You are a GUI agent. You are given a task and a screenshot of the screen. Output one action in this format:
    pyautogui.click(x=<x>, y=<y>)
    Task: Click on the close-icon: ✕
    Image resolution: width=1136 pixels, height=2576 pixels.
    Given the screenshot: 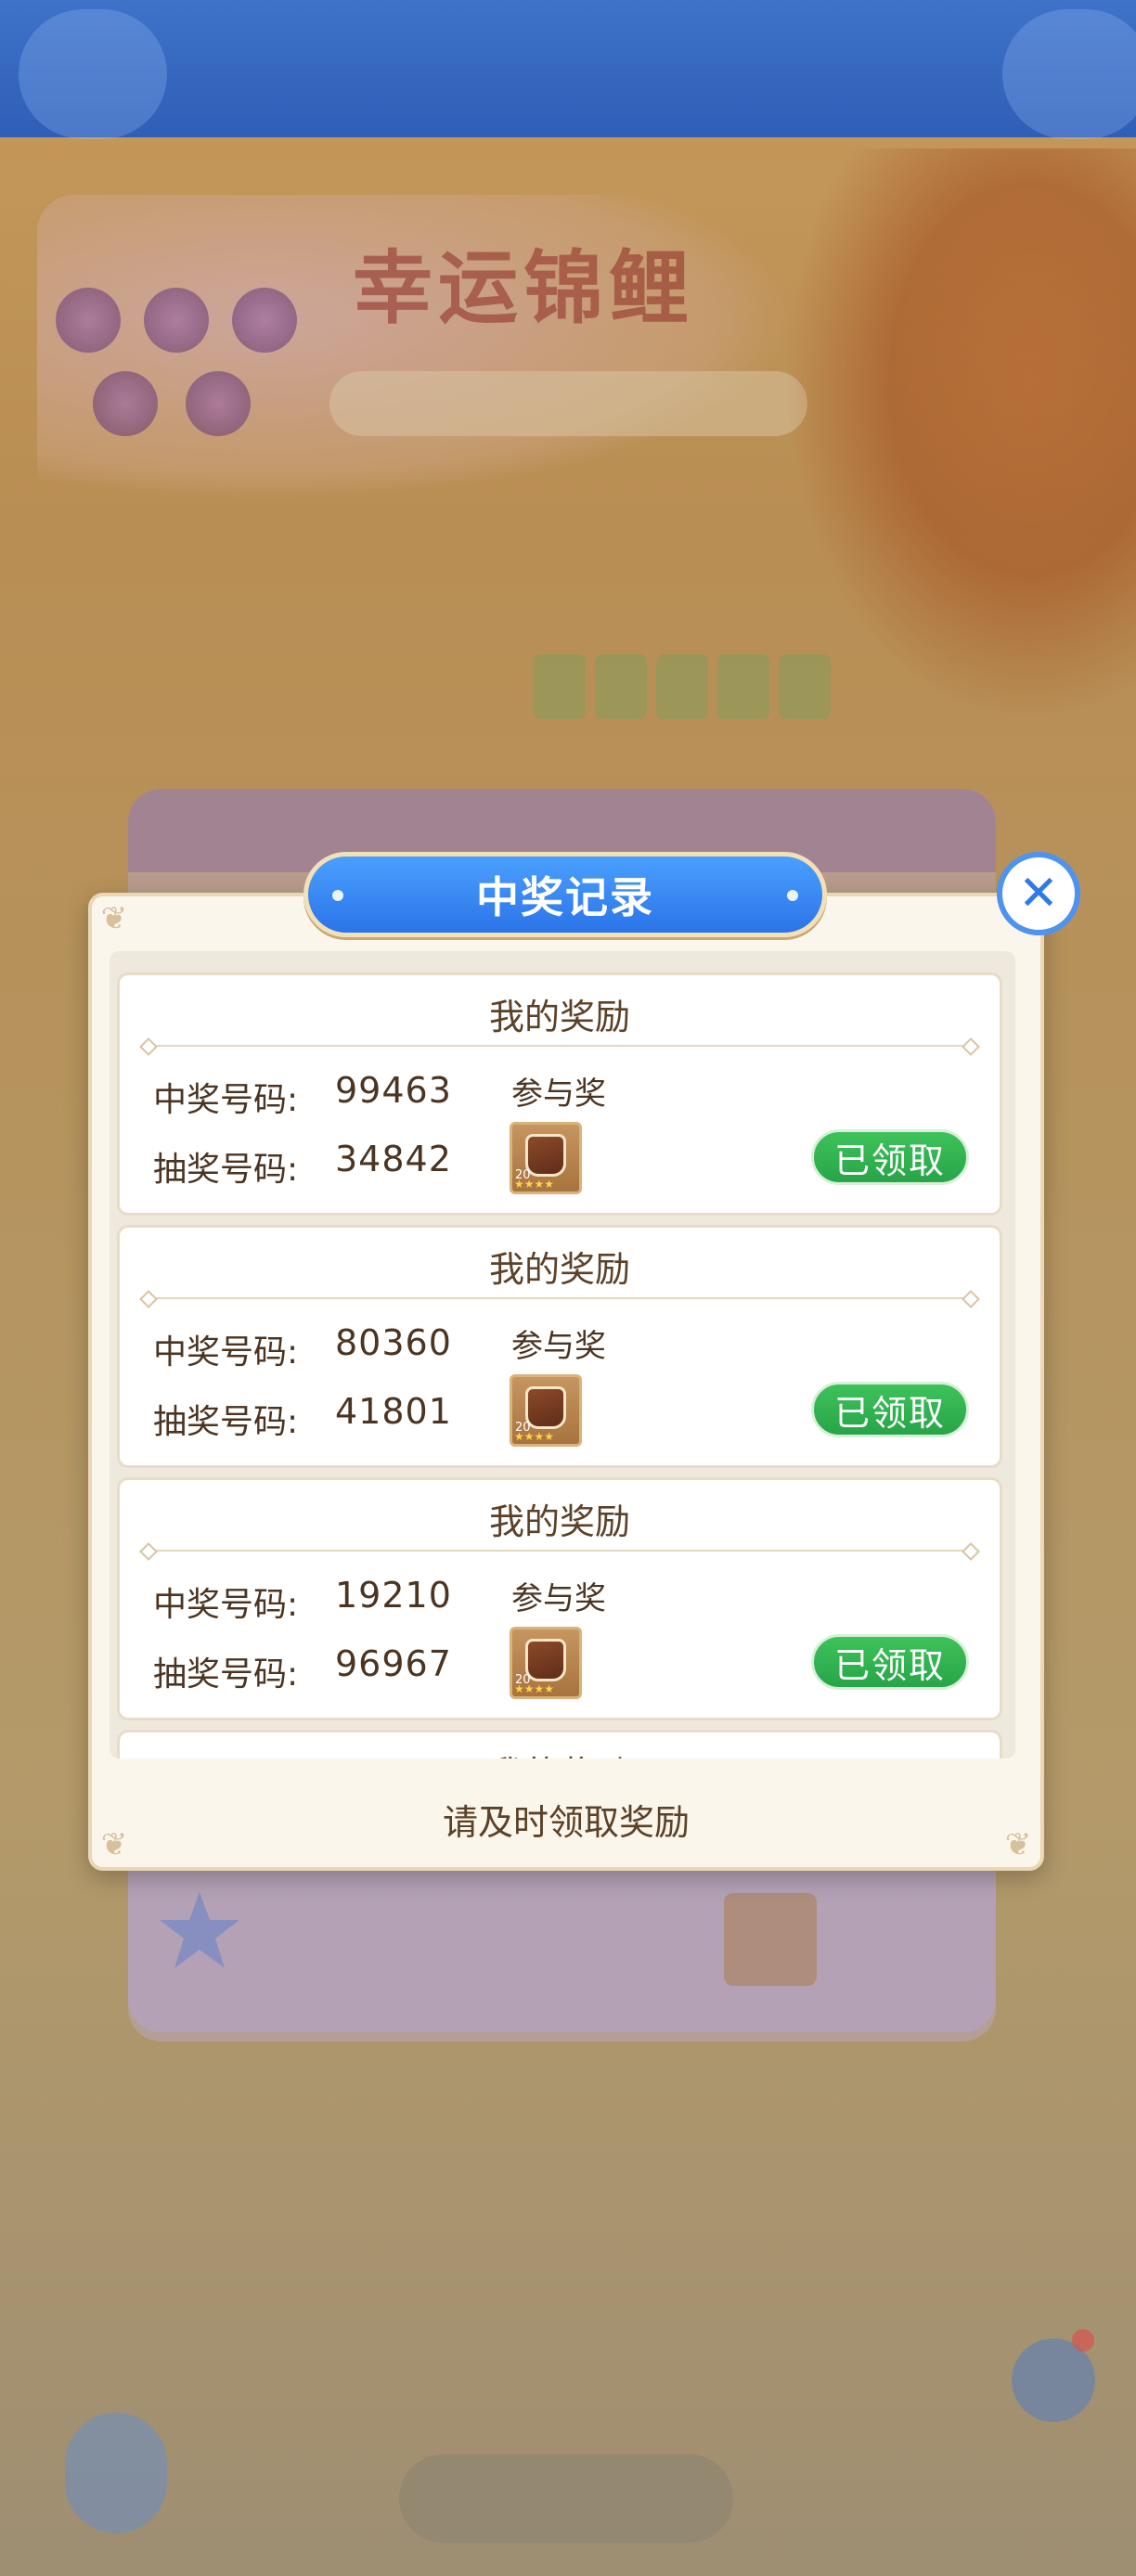 What is the action you would take?
    pyautogui.click(x=1038, y=894)
    